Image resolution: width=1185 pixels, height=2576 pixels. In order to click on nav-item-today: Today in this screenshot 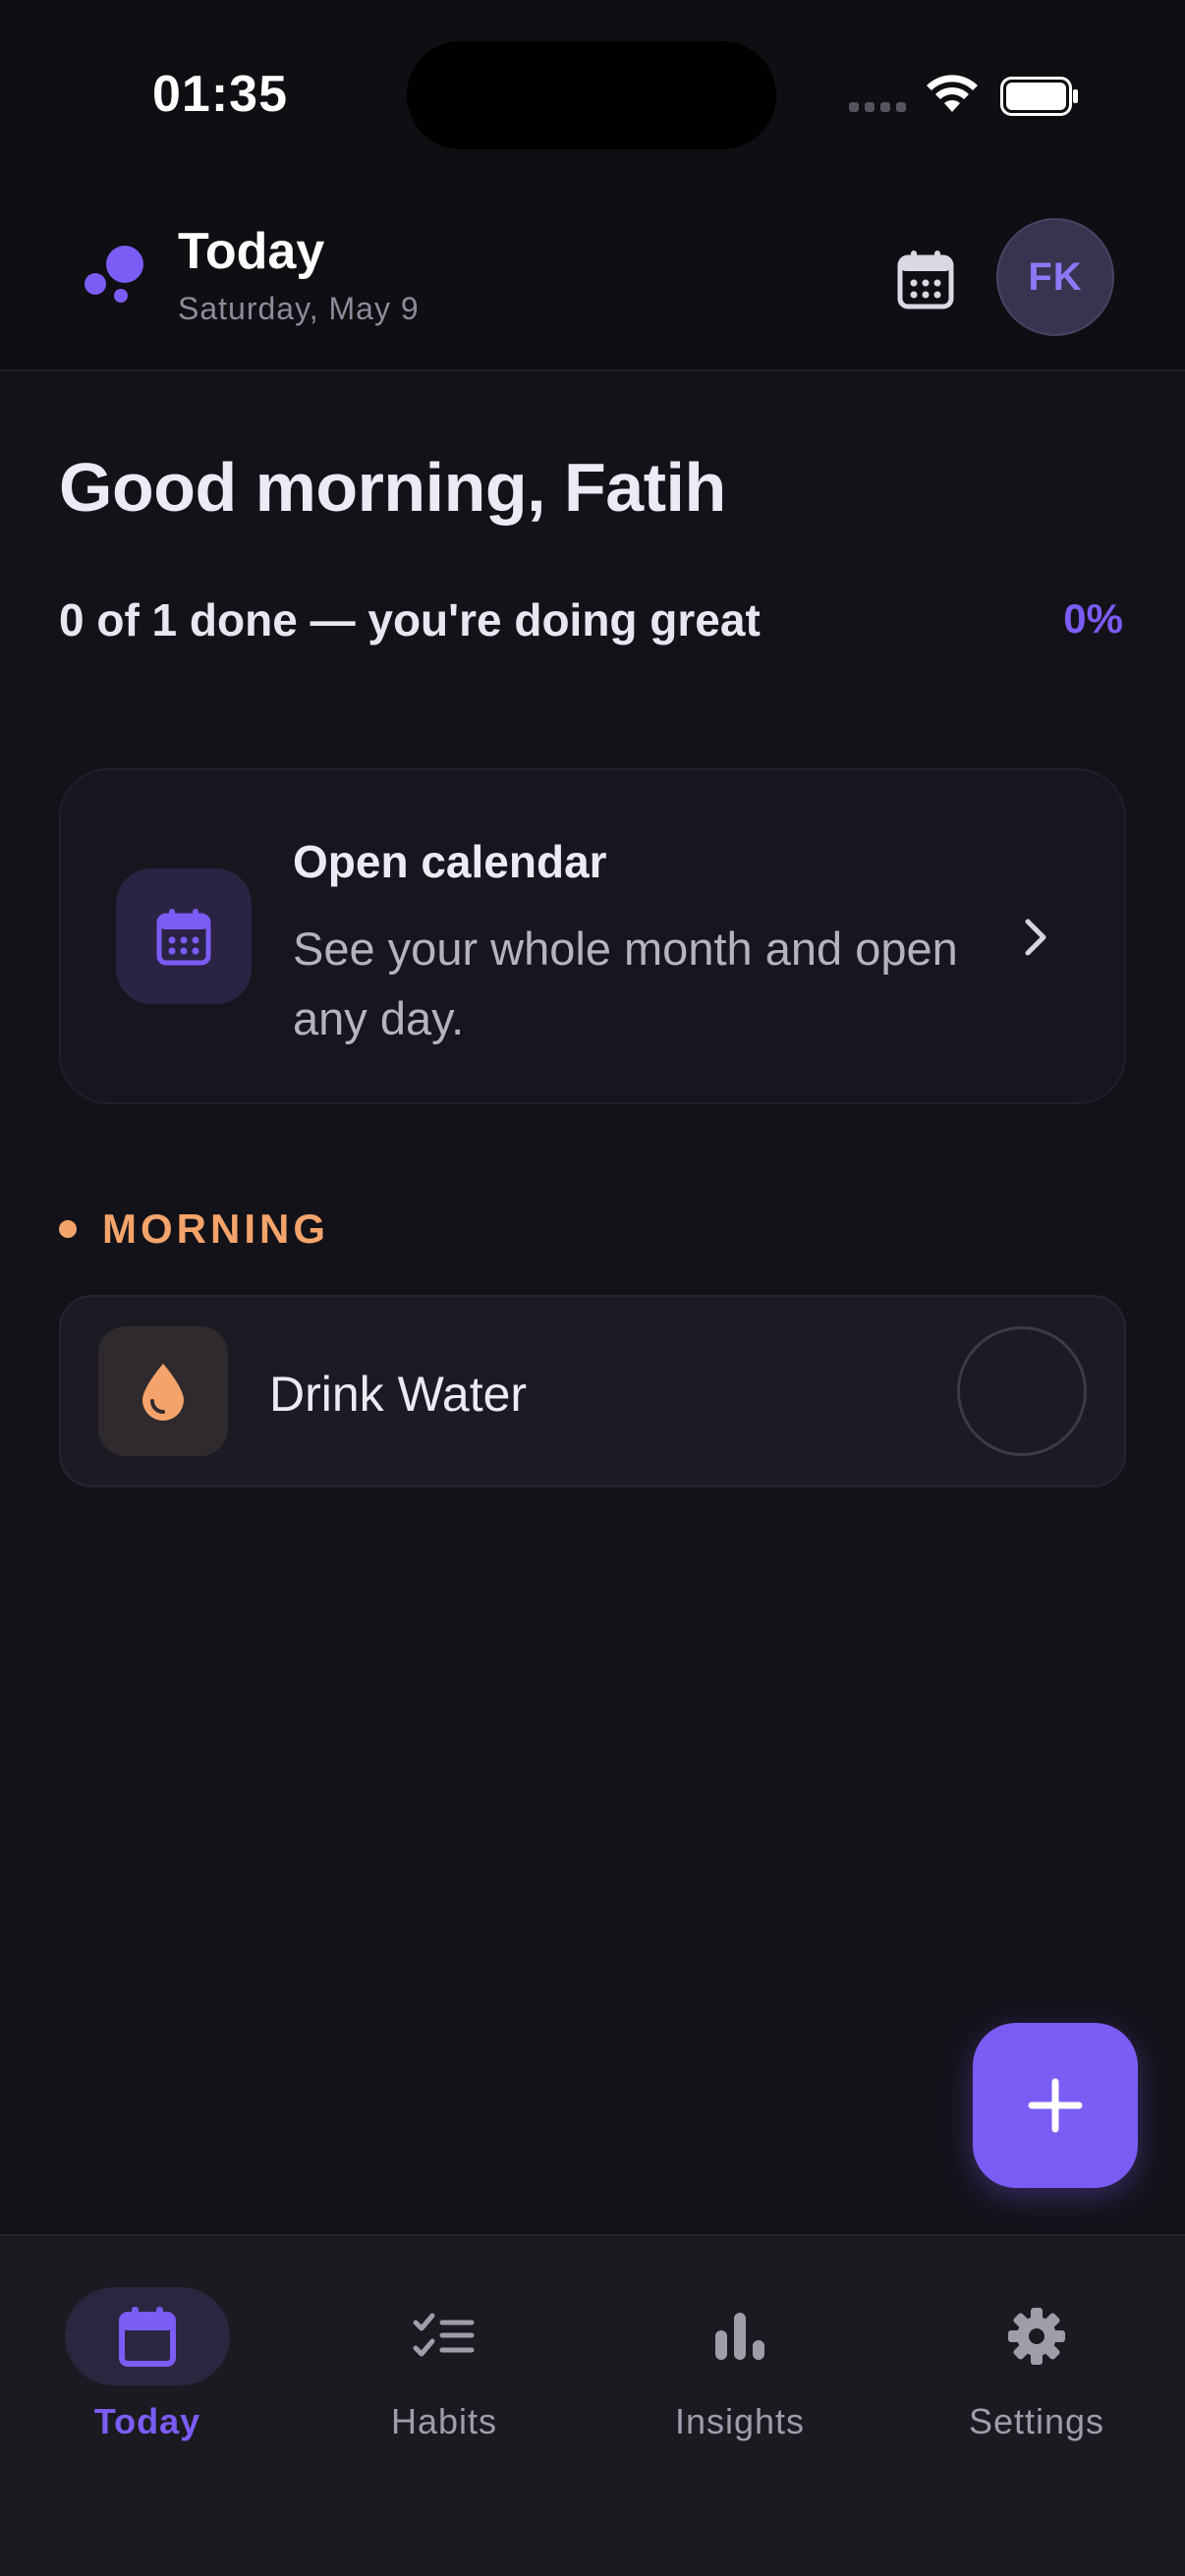, I will do `click(148, 2360)`.